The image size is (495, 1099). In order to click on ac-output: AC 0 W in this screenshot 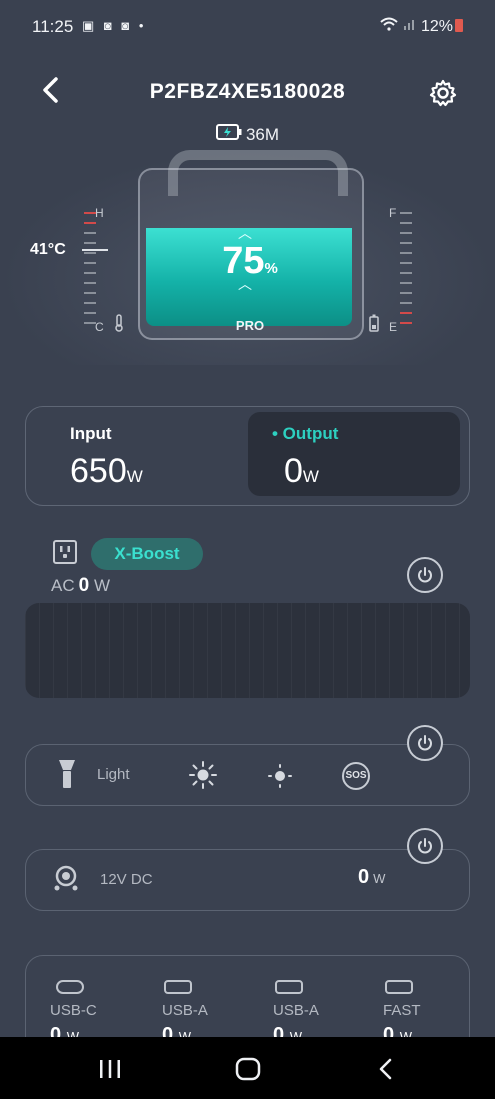, I will do `click(80, 586)`.